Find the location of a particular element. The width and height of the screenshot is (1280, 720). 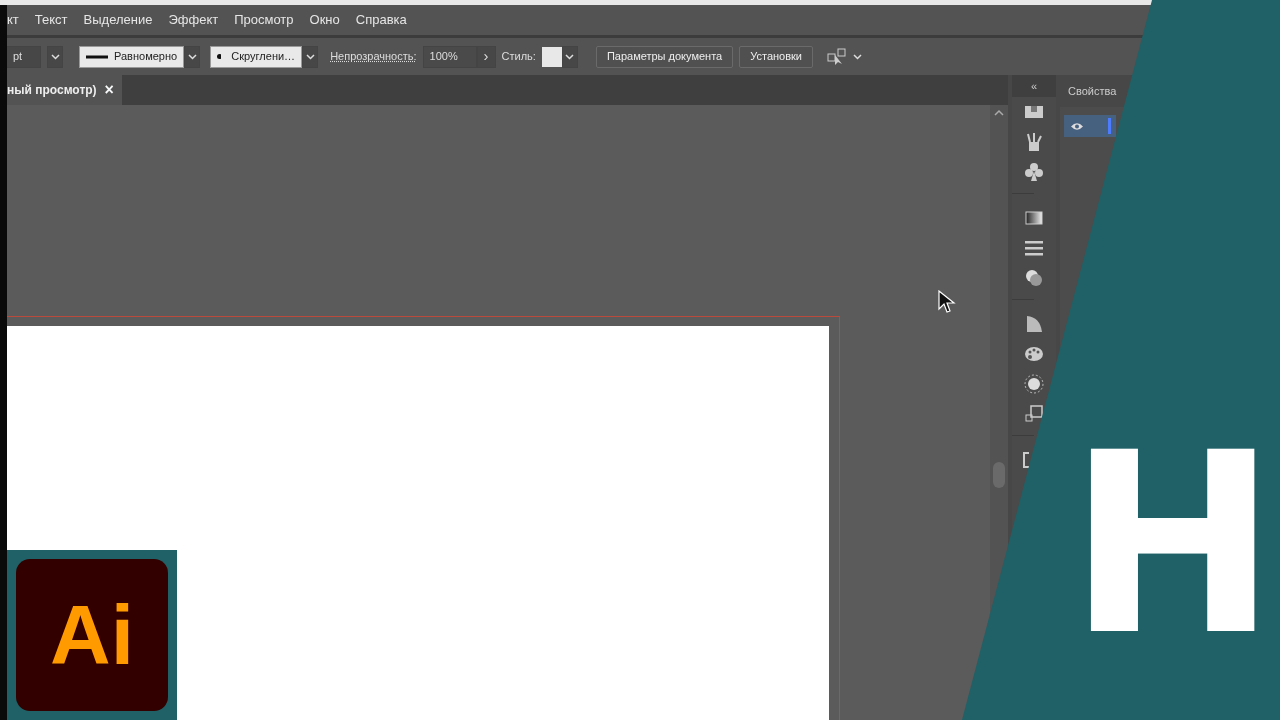

collapse-button: « is located at coordinates (1034, 86).